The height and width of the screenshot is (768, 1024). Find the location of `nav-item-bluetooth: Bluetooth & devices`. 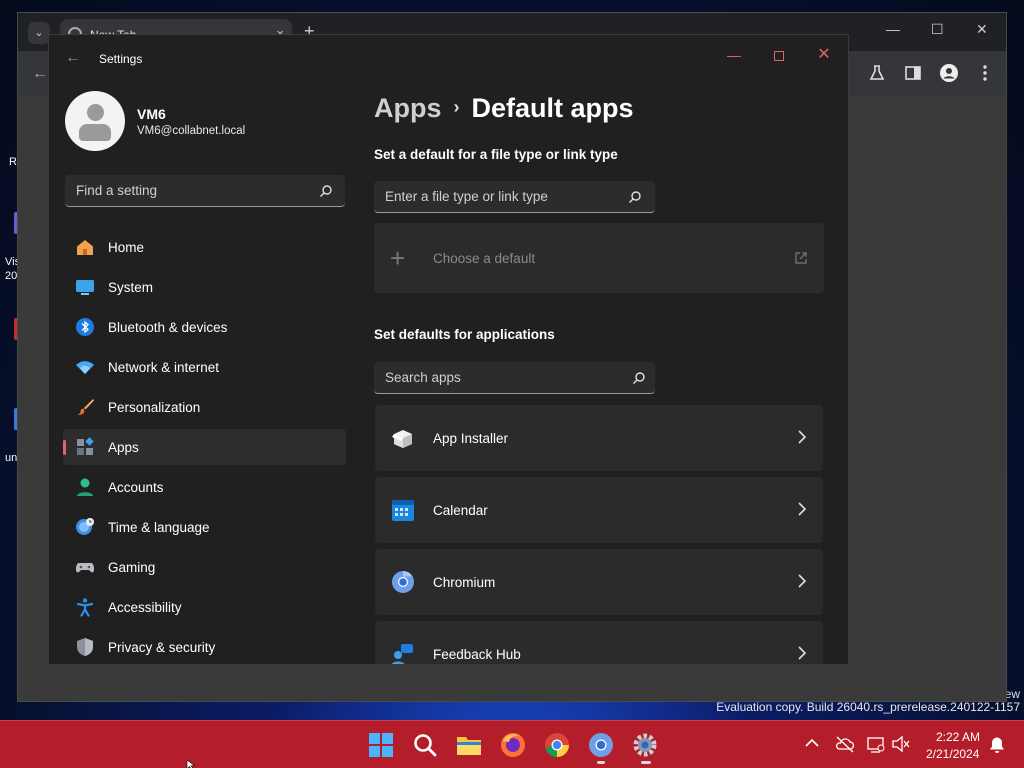

nav-item-bluetooth: Bluetooth & devices is located at coordinates (204, 327).